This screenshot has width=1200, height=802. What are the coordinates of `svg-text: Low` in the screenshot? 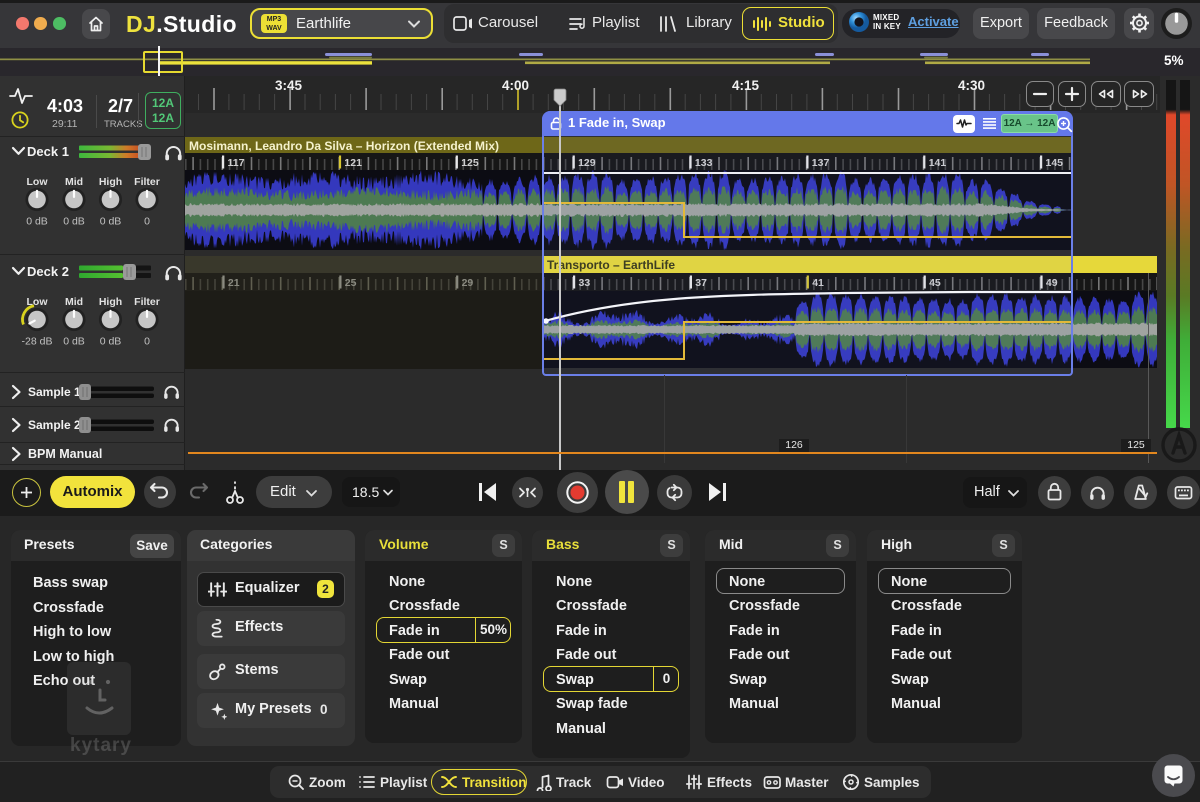 It's located at (38, 182).